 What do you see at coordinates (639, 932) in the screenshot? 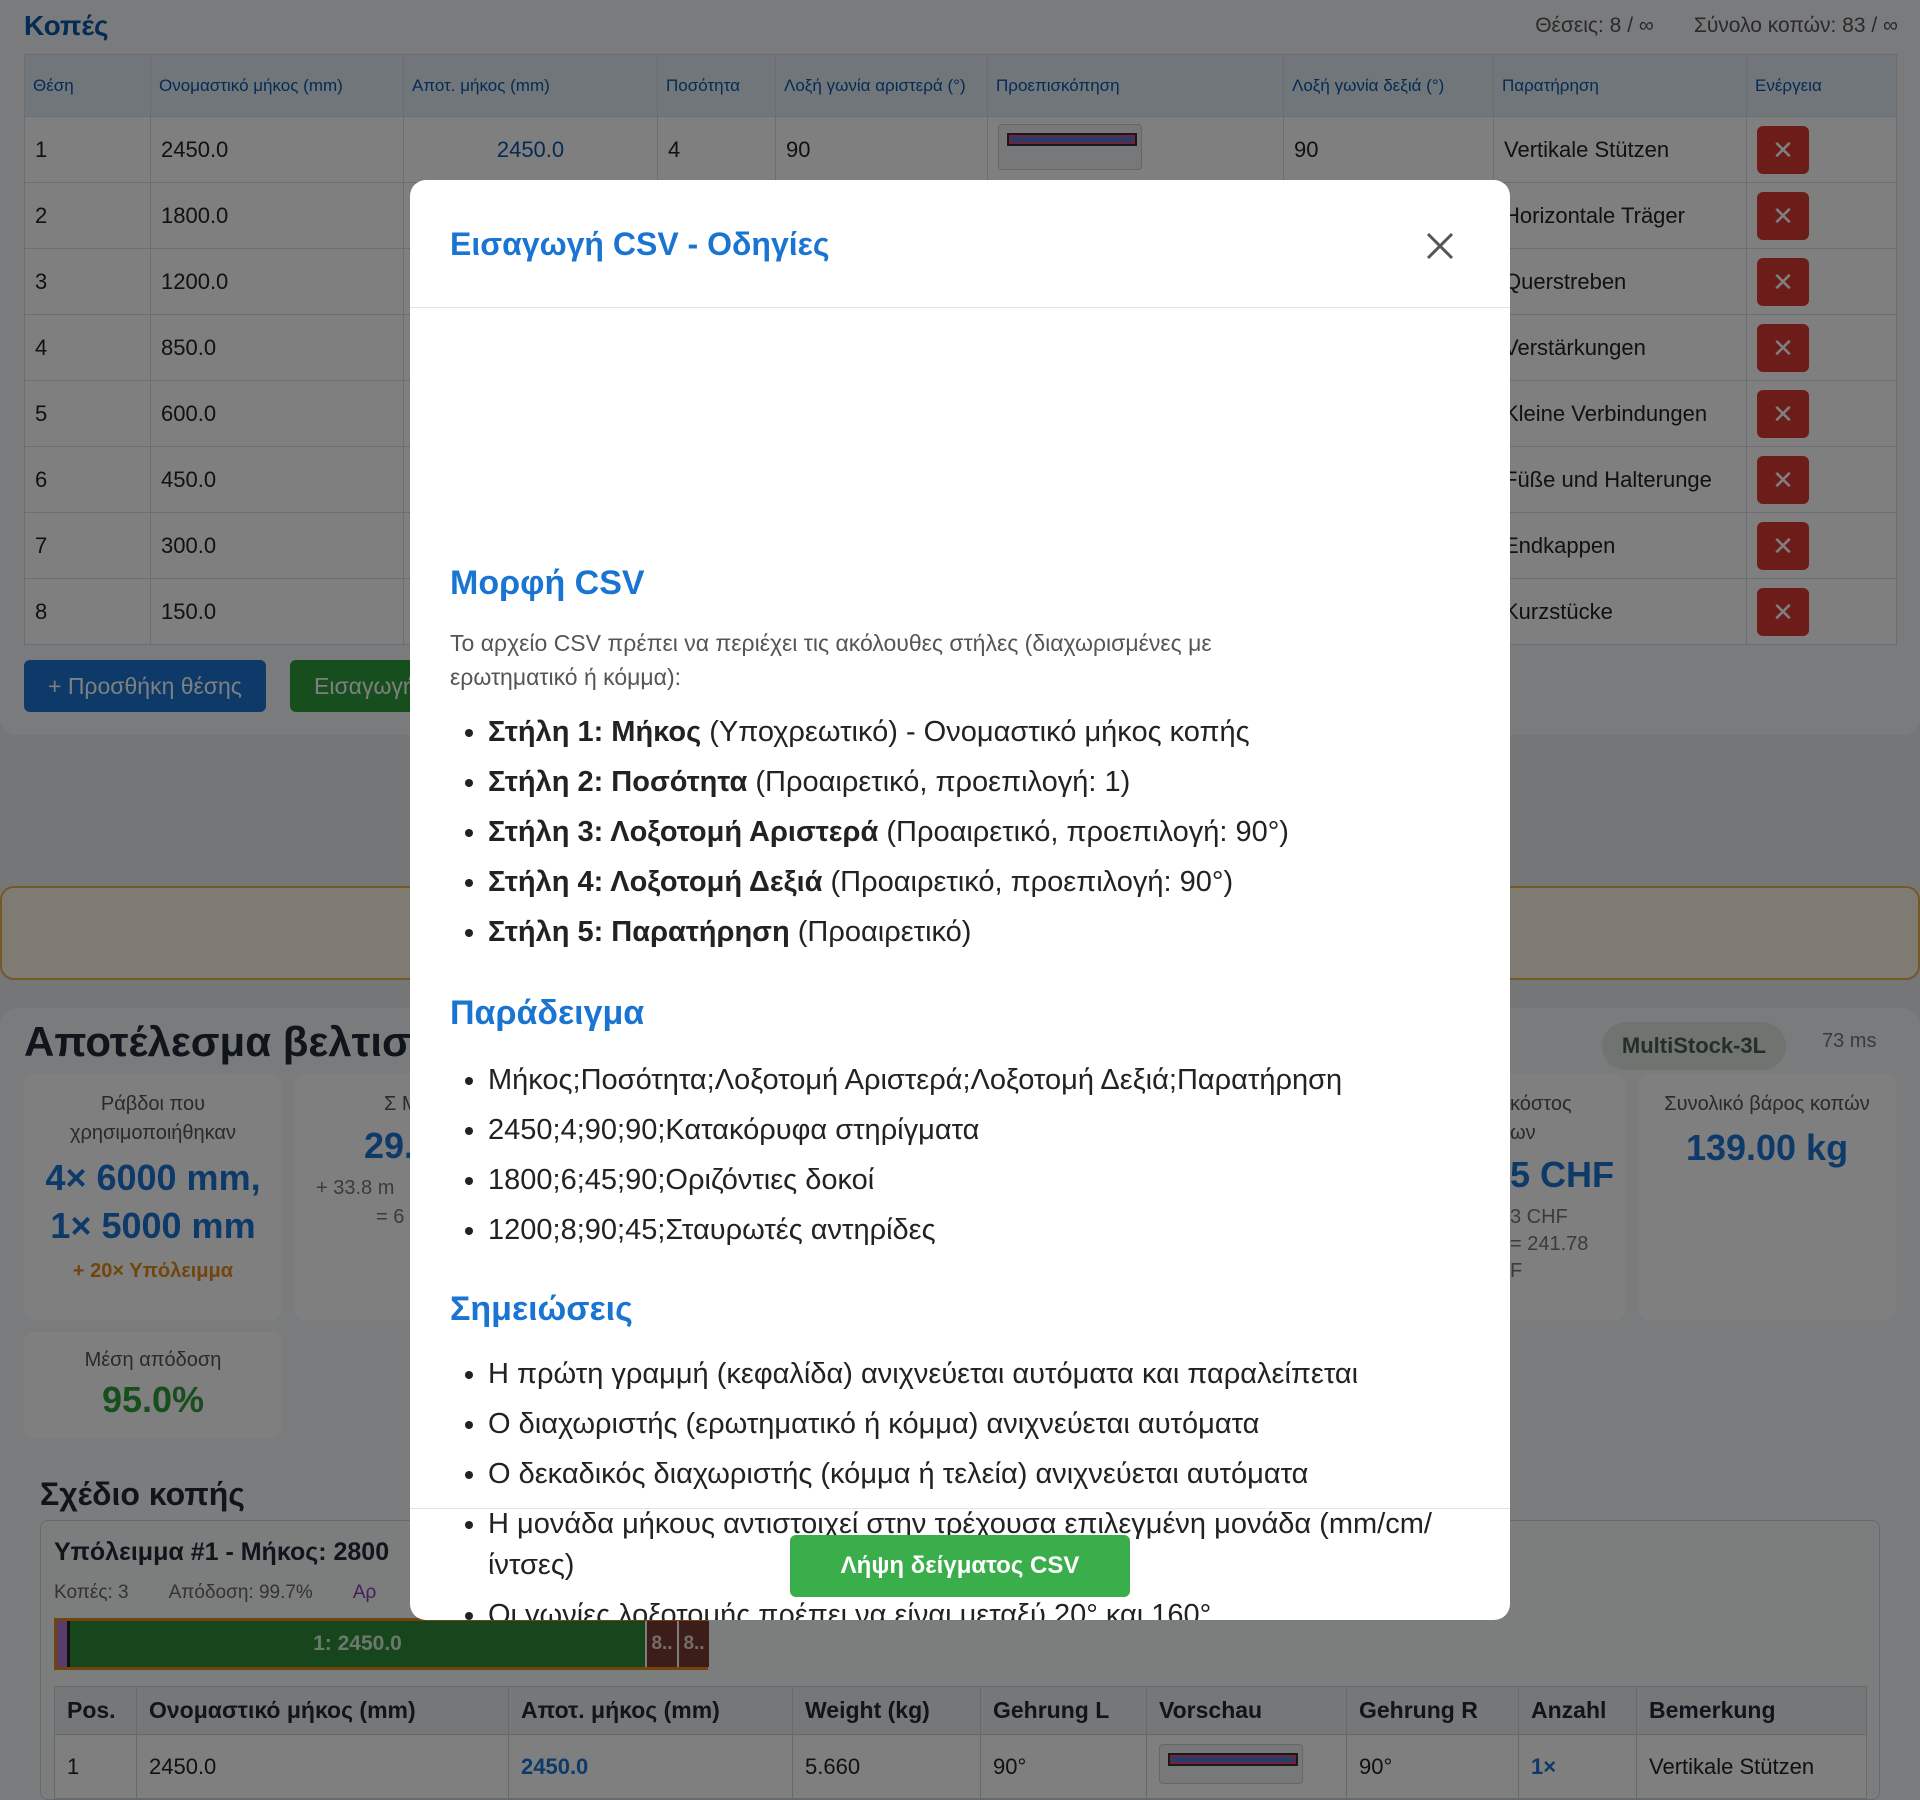
I see `column-name: Στήλη 5: Παρατήρηση` at bounding box center [639, 932].